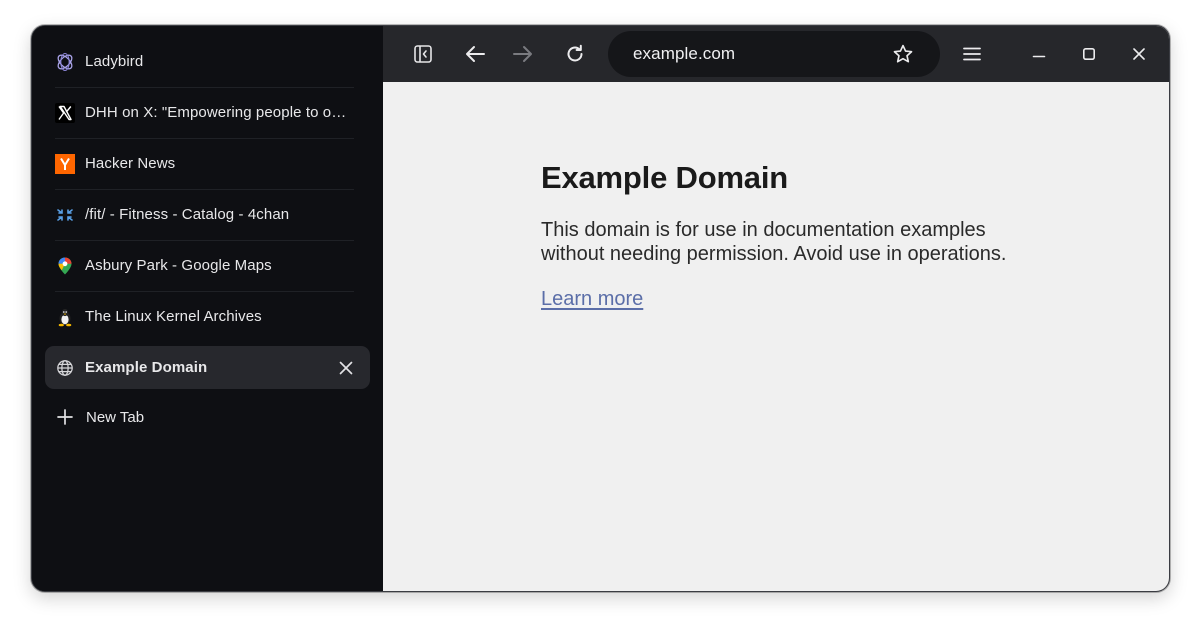 Image resolution: width=1200 pixels, height=628 pixels. Describe the element at coordinates (523, 54) in the screenshot. I see `forward-arrow-icon` at that location.